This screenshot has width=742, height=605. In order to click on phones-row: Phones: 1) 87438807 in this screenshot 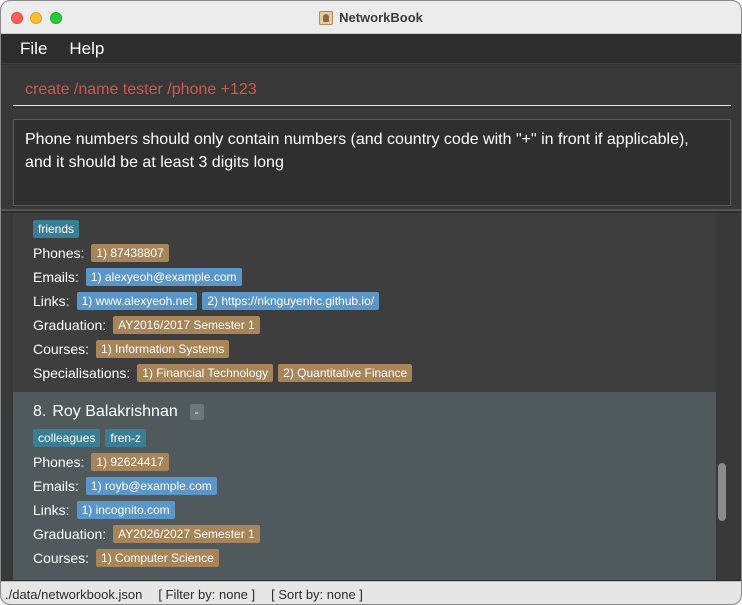, I will do `click(101, 253)`.